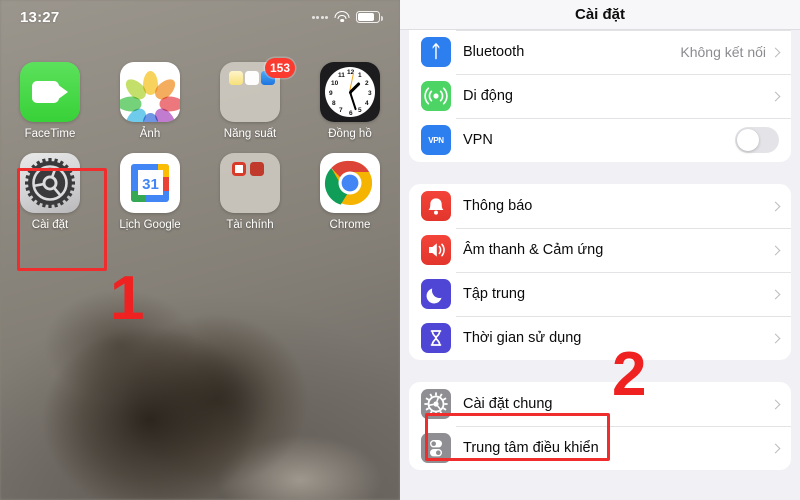  What do you see at coordinates (250, 183) in the screenshot?
I see `folder-icon` at bounding box center [250, 183].